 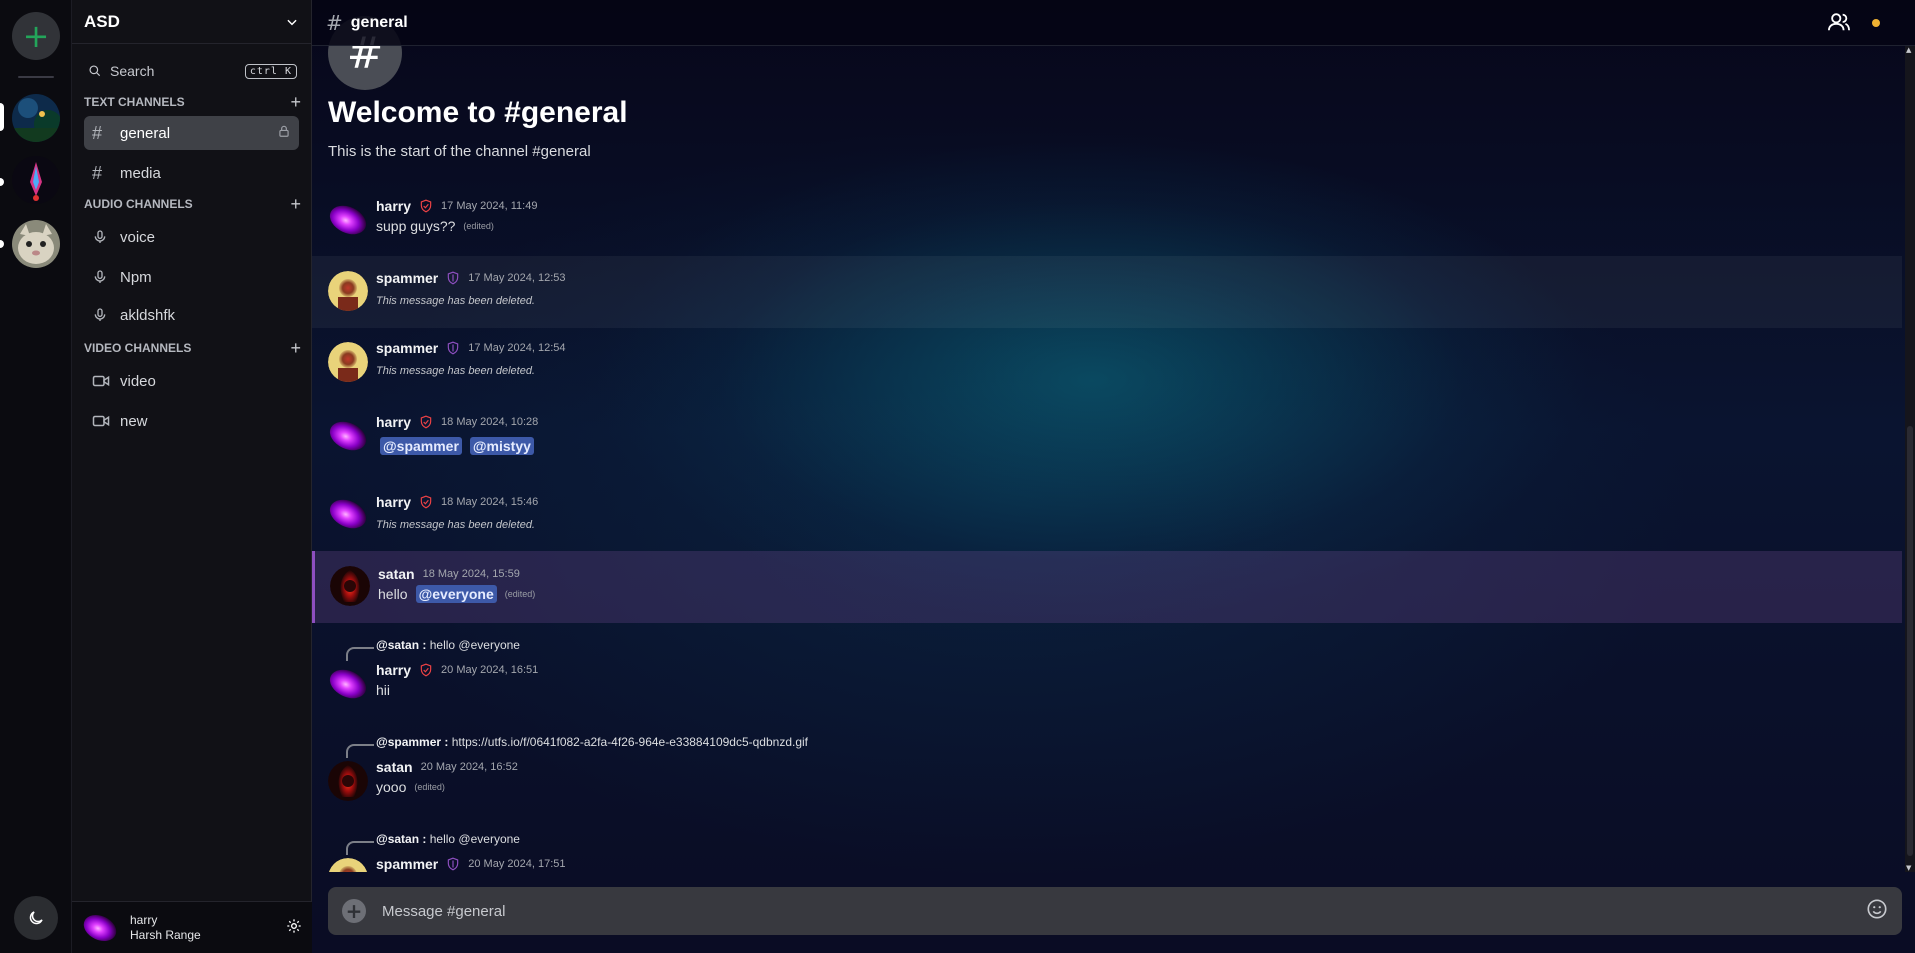 I want to click on channel-label: general, so click(x=145, y=133).